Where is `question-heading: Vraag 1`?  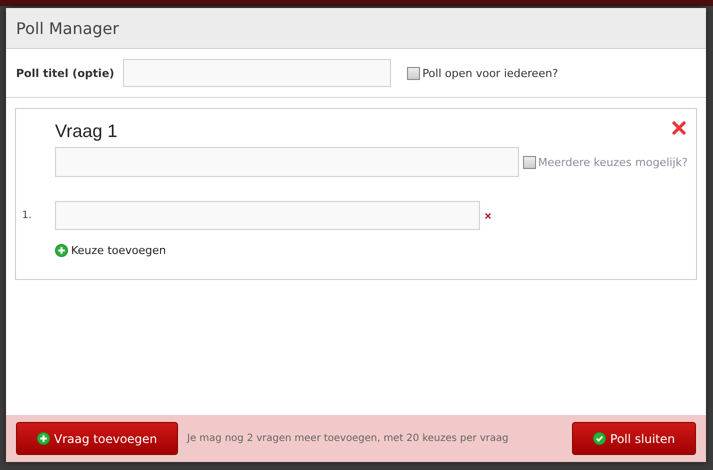 question-heading: Vraag 1 is located at coordinates (86, 131).